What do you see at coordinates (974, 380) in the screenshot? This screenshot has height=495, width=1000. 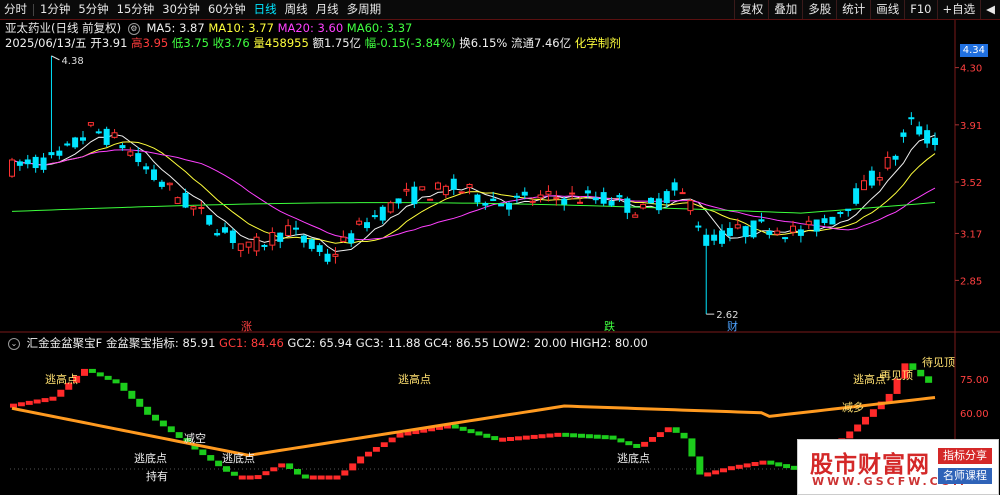 I see `indicator-tick-label: 75.00` at bounding box center [974, 380].